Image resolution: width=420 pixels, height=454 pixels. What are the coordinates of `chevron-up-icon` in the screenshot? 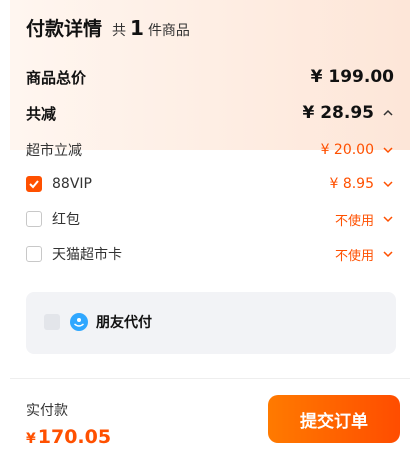 It's located at (388, 113).